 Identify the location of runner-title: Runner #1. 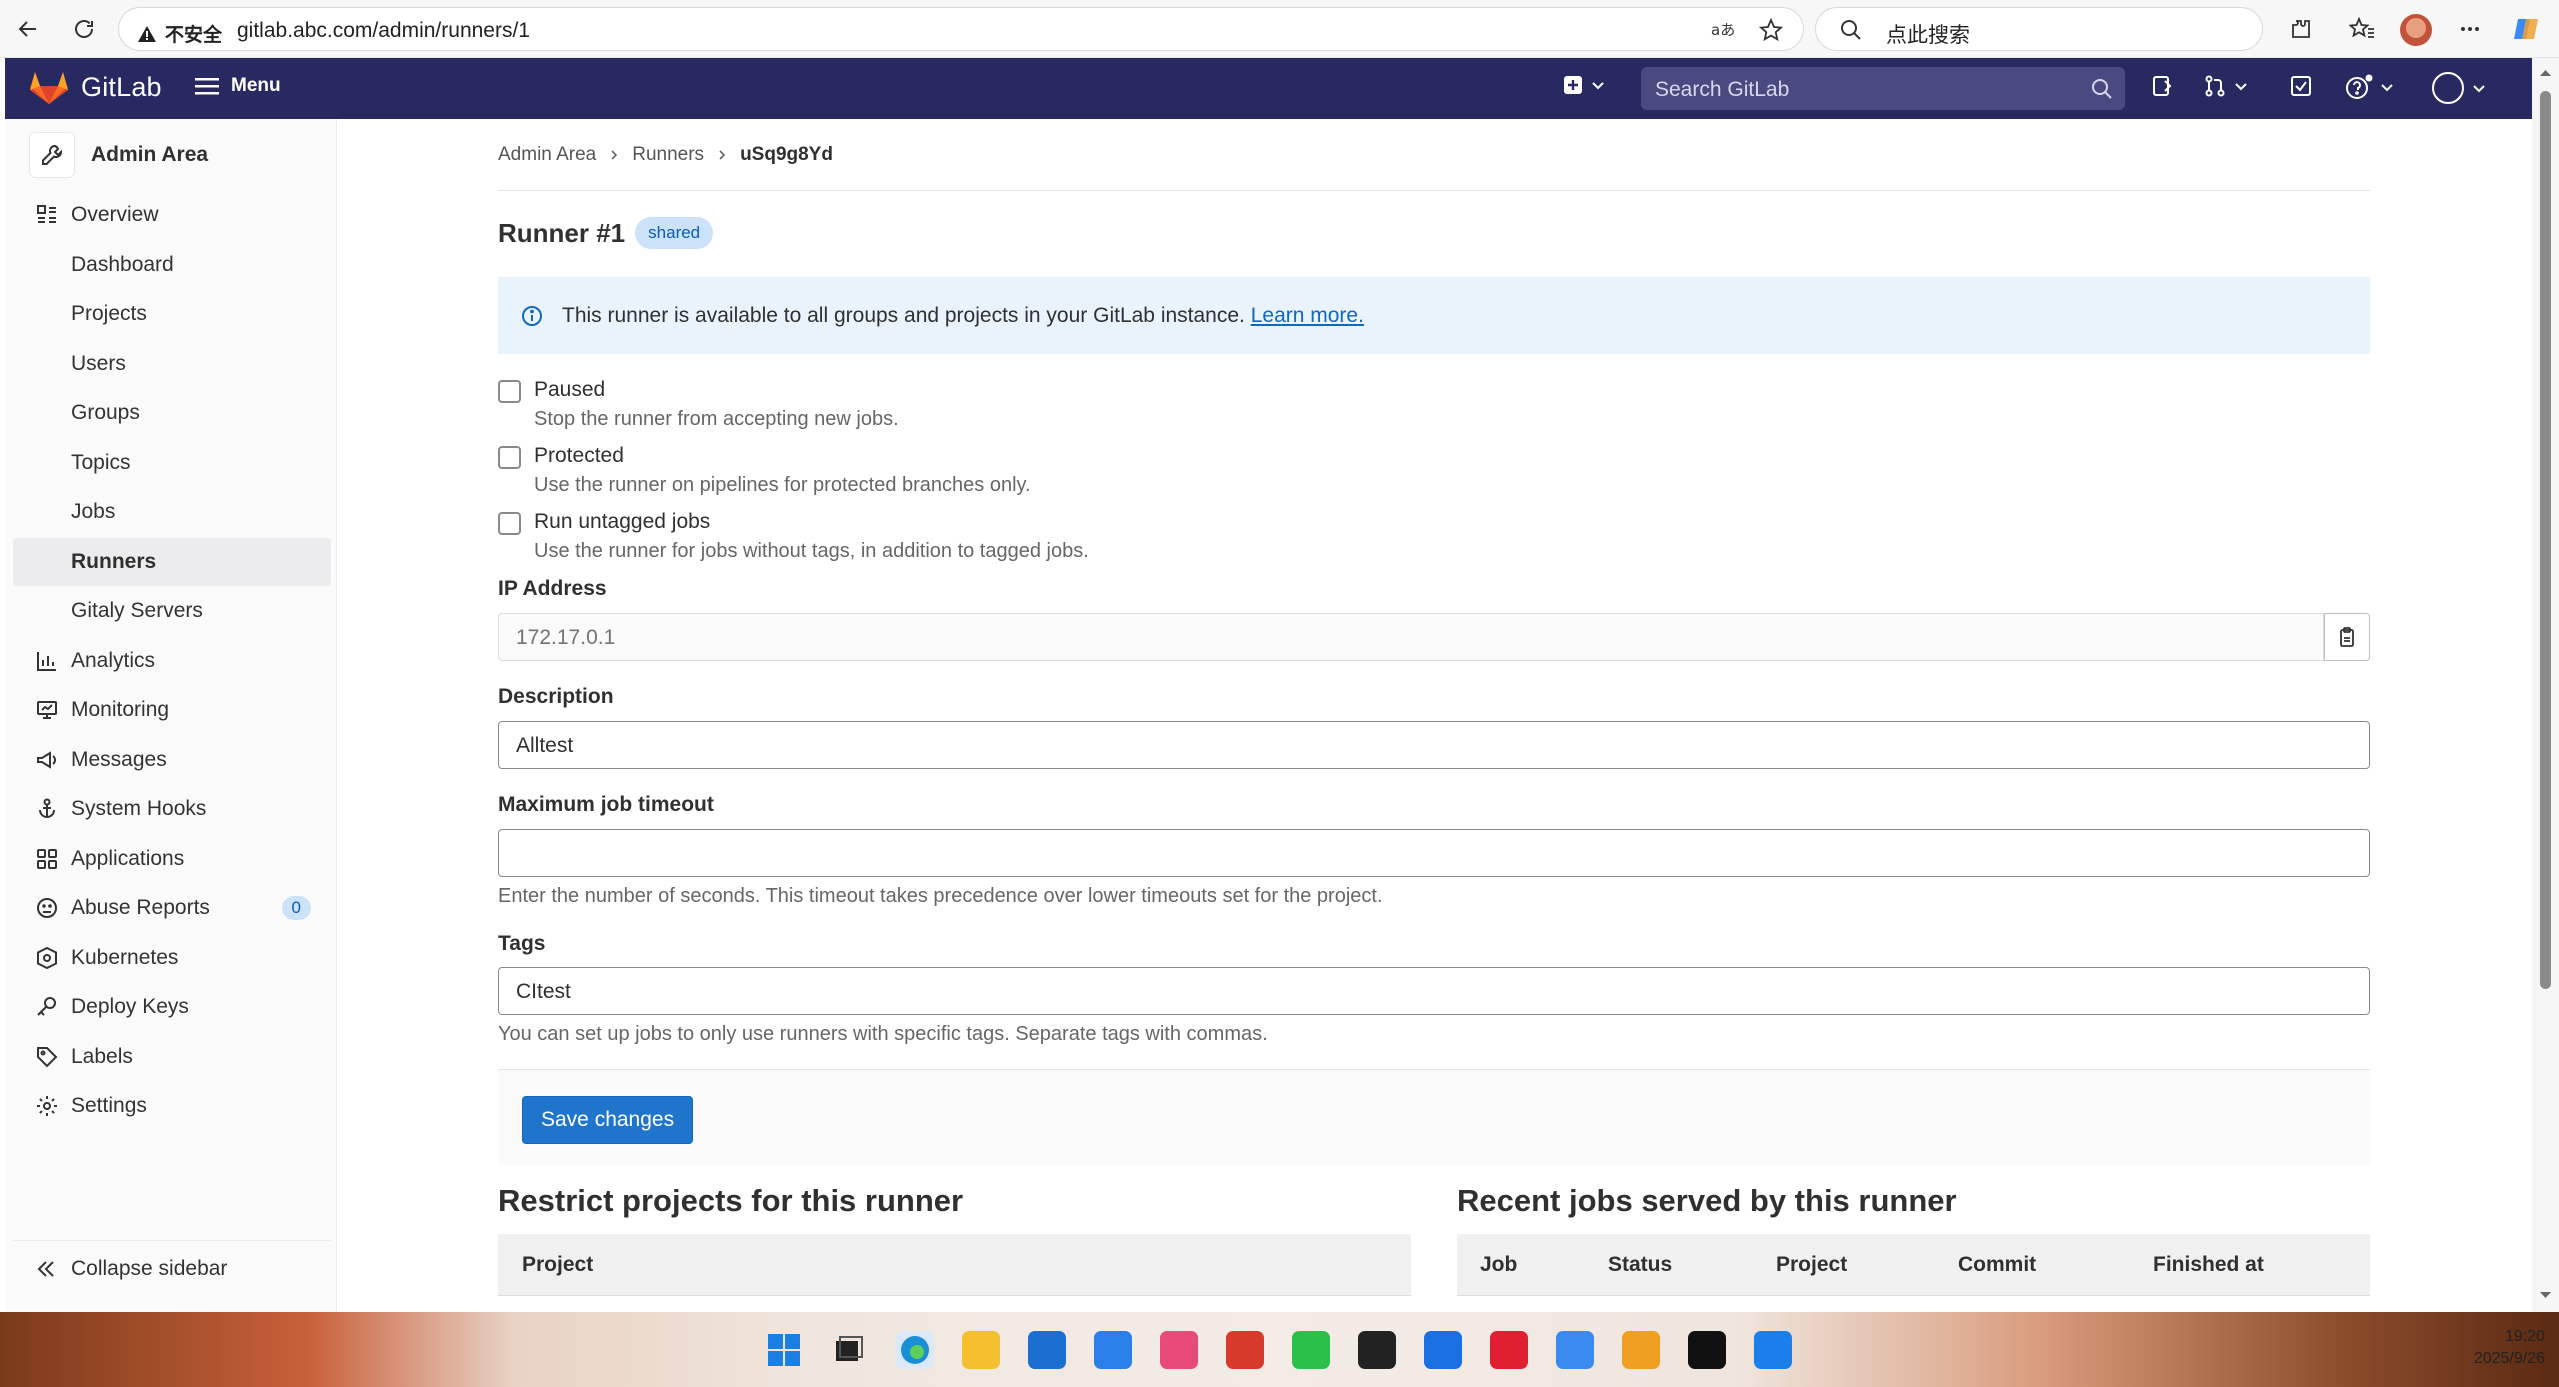
(562, 232).